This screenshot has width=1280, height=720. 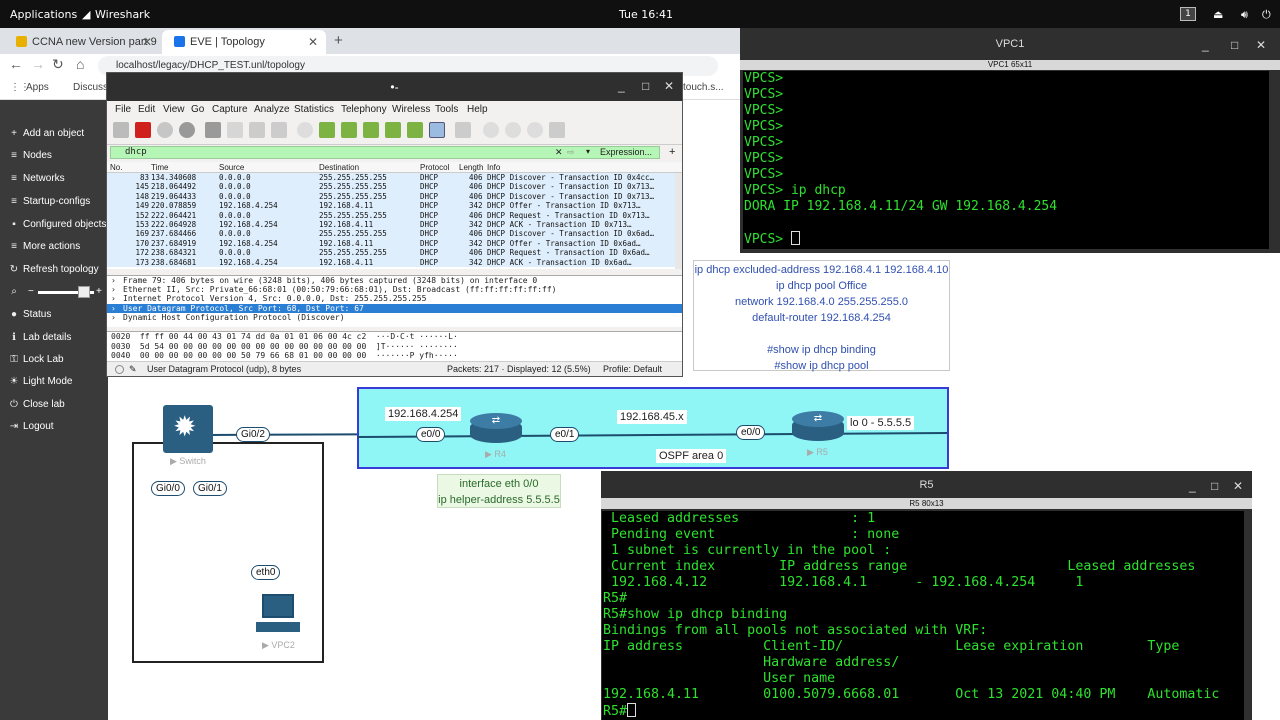 I want to click on switch-icon: ✹, so click(x=188, y=429).